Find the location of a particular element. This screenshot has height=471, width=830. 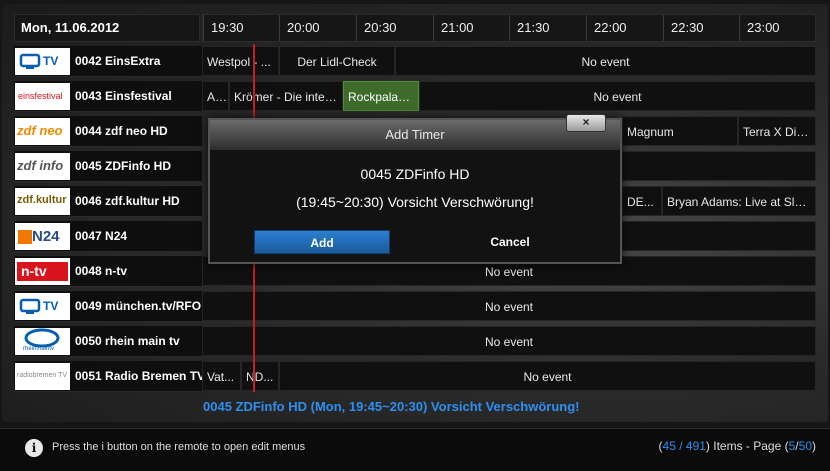

channel-name: 0043 Einsfestival is located at coordinates (123, 96).